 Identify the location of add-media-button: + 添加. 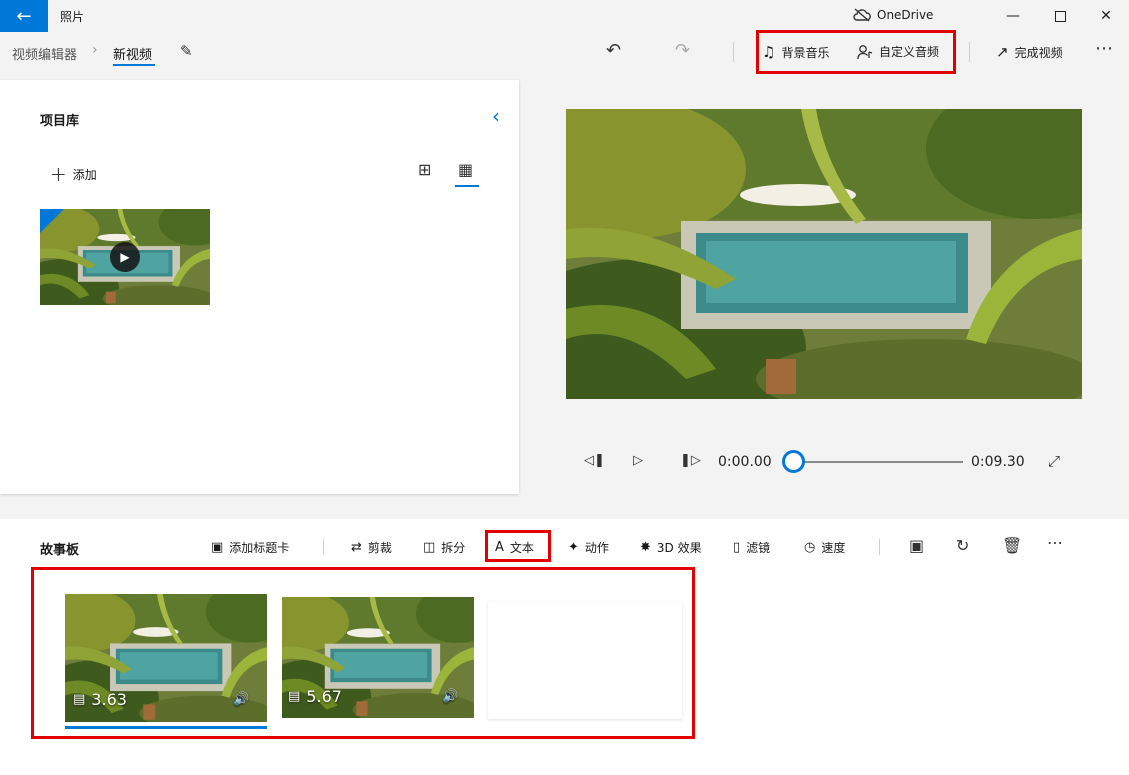
(73, 174).